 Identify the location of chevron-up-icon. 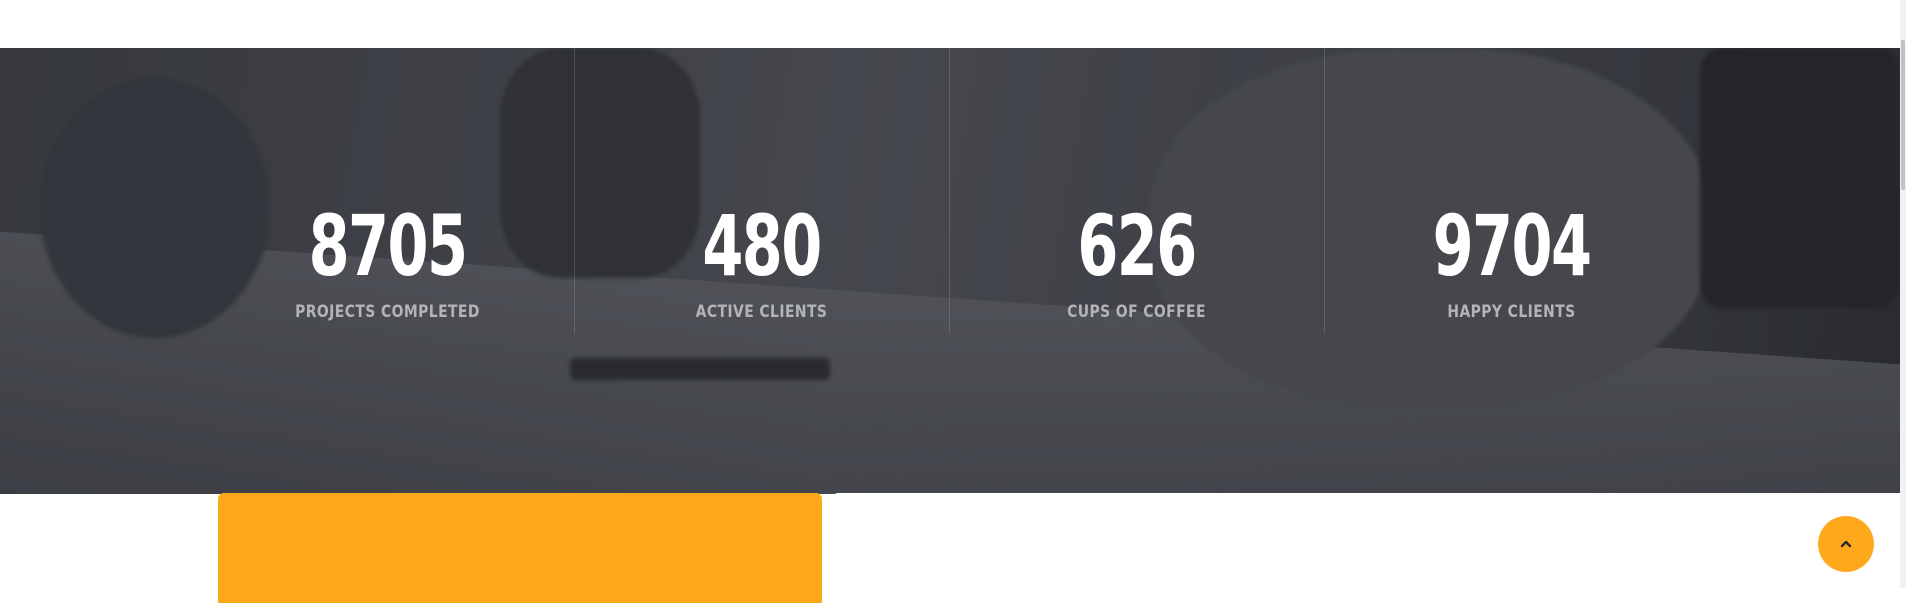
(1846, 544).